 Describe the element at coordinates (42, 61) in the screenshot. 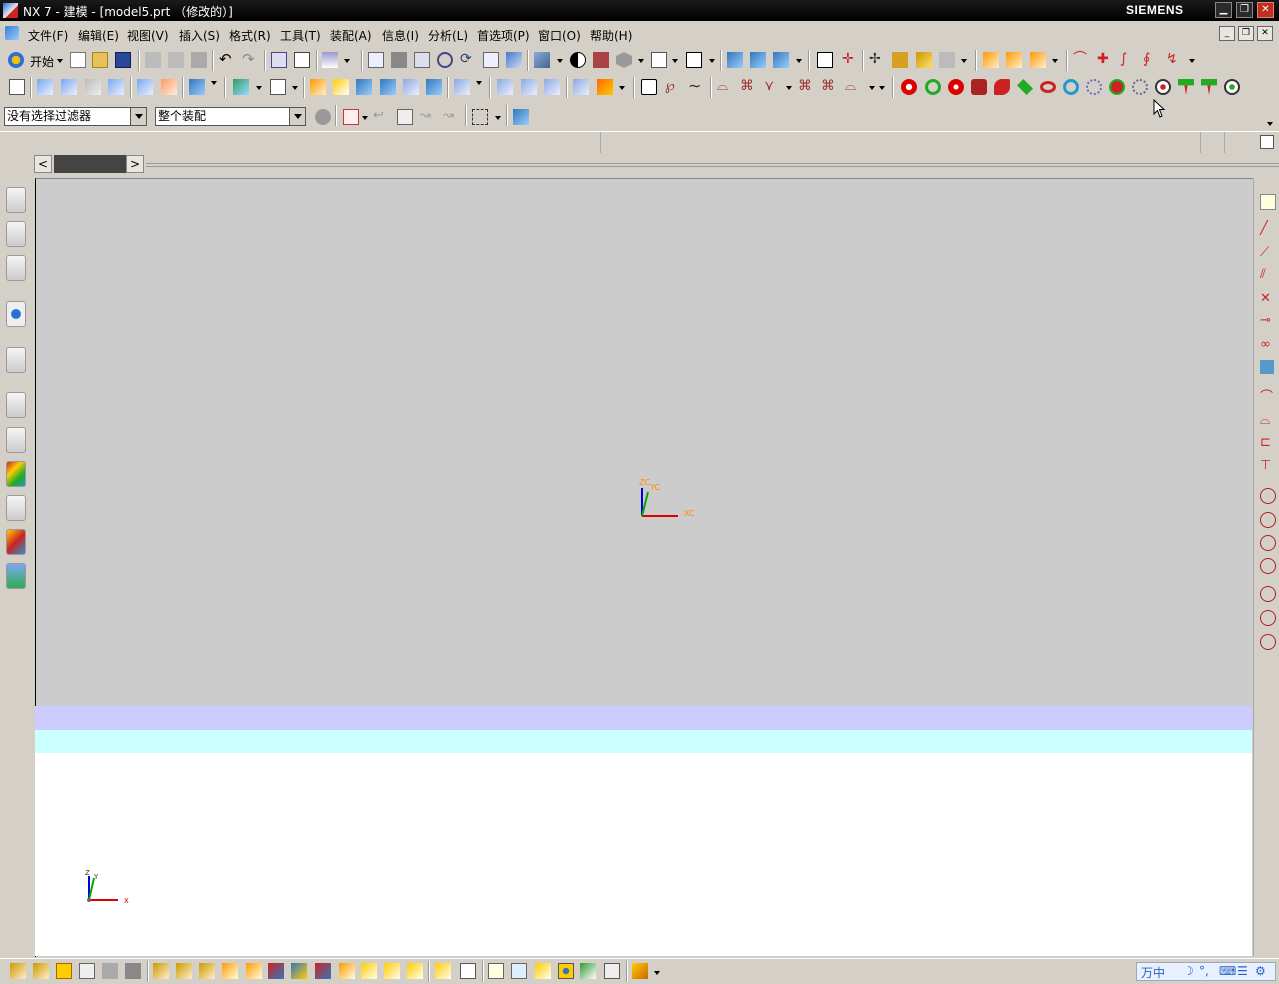

I see `start-button: 开始` at that location.